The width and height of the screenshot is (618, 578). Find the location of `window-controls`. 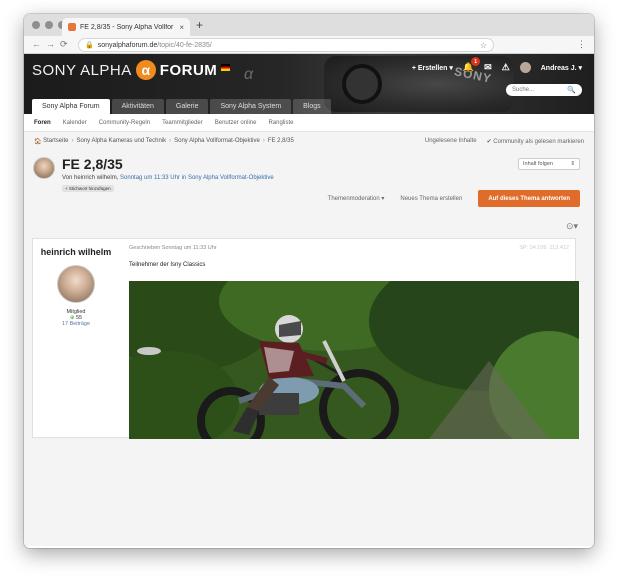

window-controls is located at coordinates (49, 25).